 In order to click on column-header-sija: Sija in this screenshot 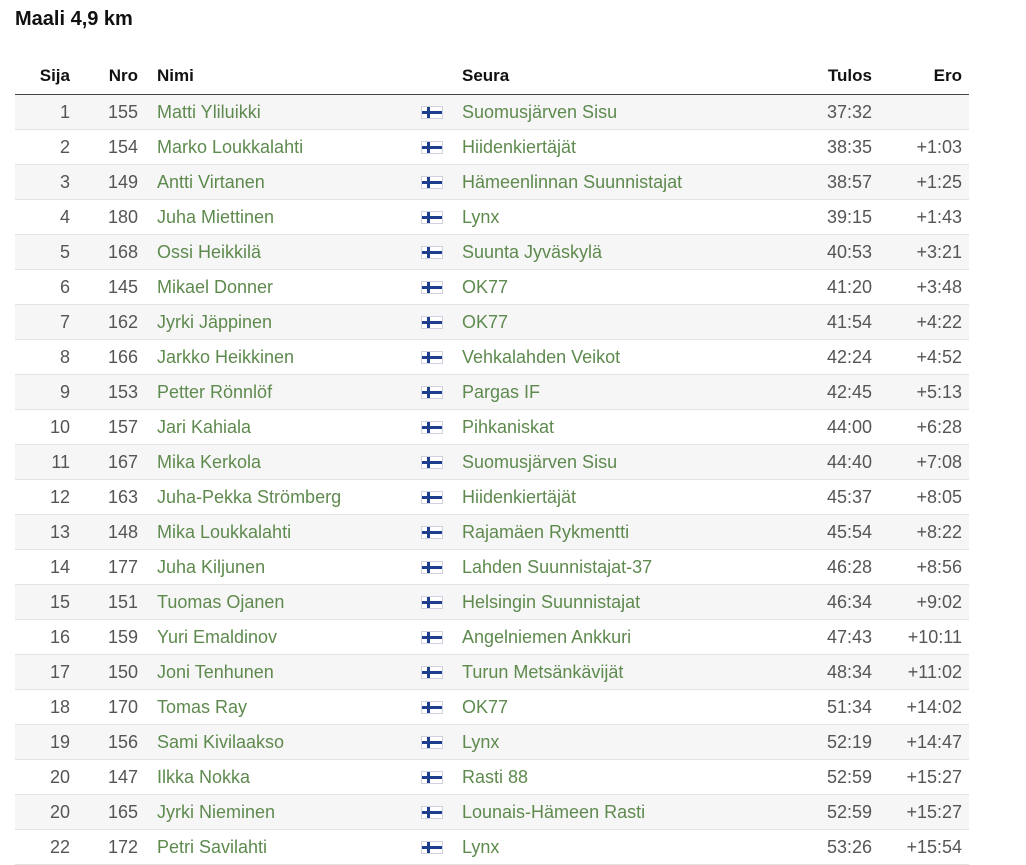, I will do `click(42, 76)`.